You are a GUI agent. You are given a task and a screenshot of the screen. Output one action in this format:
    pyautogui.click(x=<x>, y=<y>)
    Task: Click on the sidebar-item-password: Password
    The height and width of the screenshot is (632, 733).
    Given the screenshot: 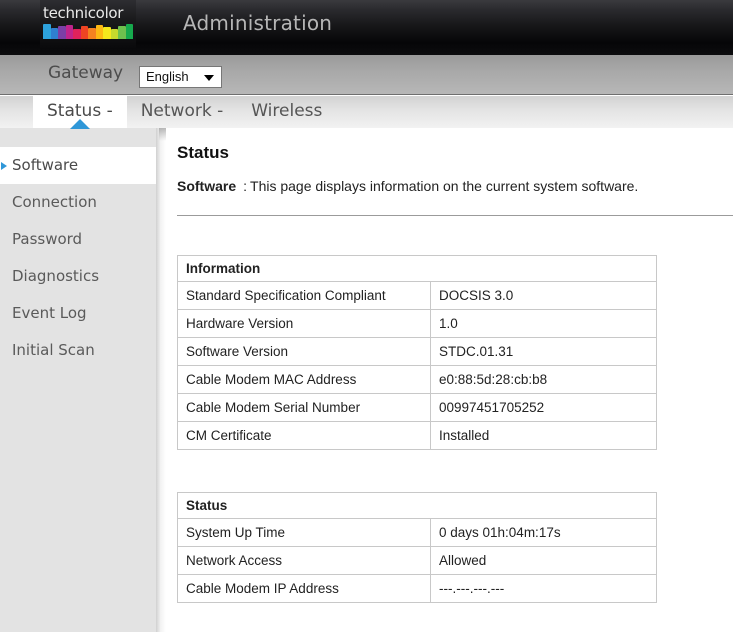 What is the action you would take?
    pyautogui.click(x=78, y=239)
    